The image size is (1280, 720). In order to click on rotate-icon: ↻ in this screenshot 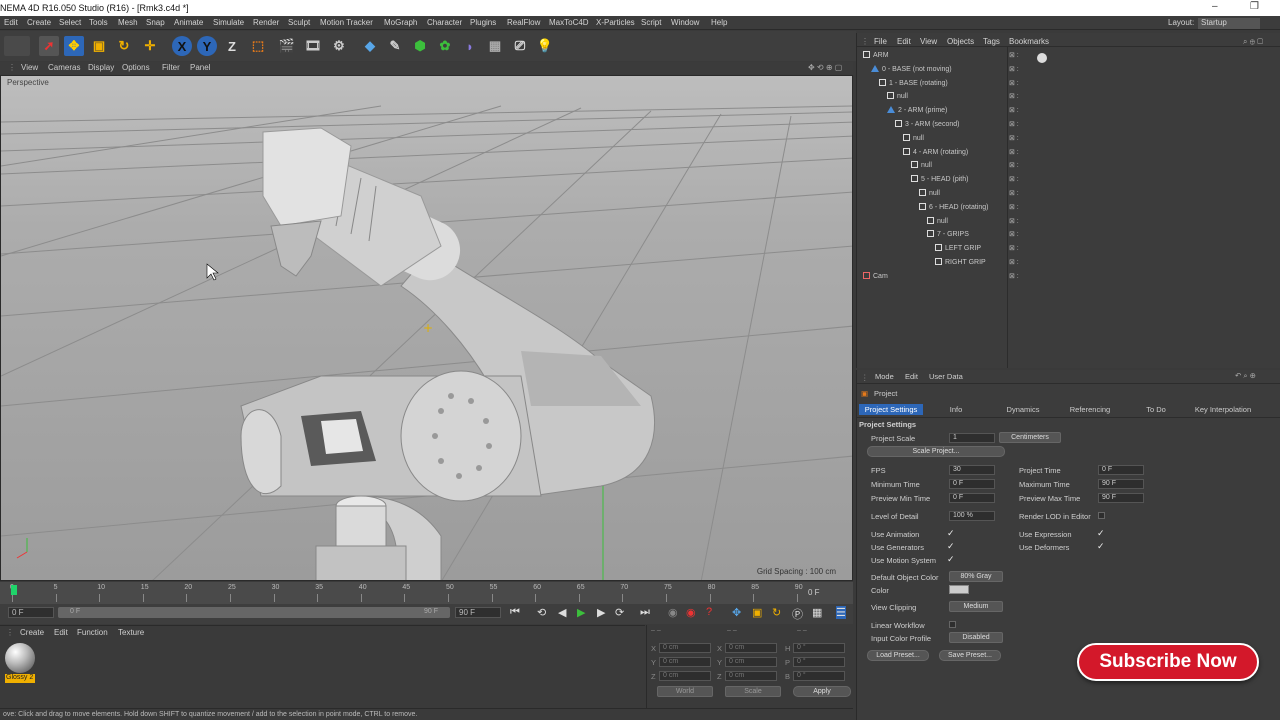, I will do `click(124, 46)`.